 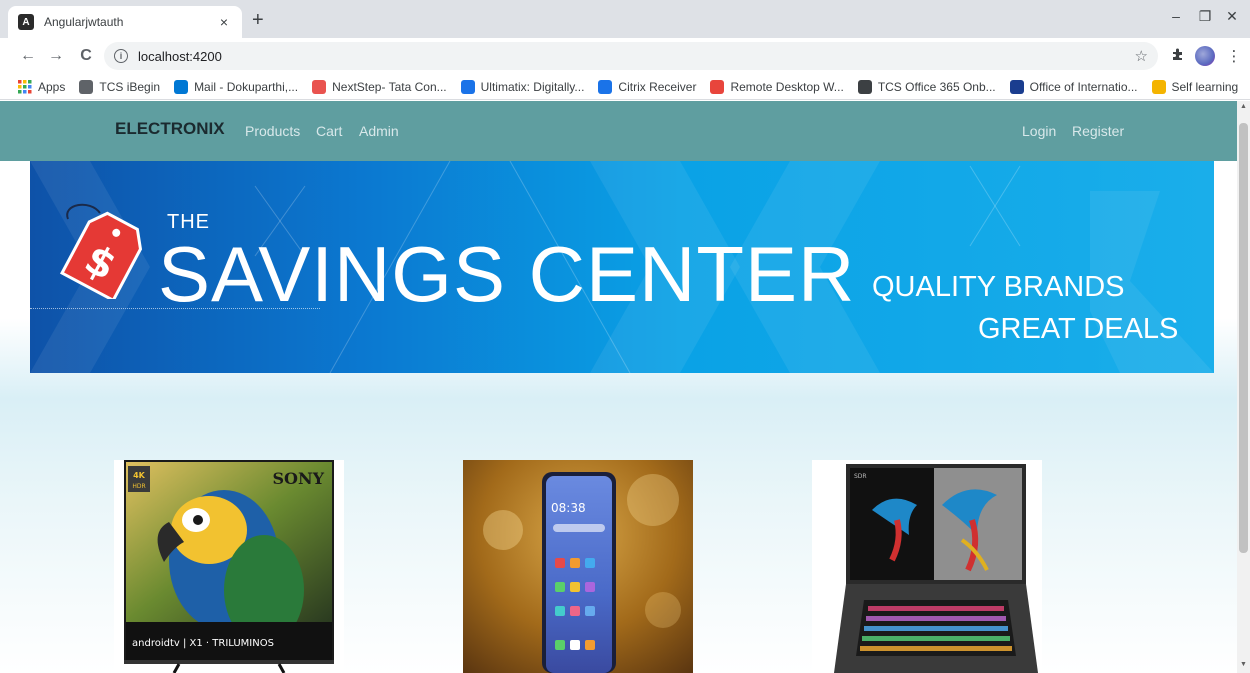 What do you see at coordinates (1205, 86) in the screenshot?
I see `bookmark-label: Self learning` at bounding box center [1205, 86].